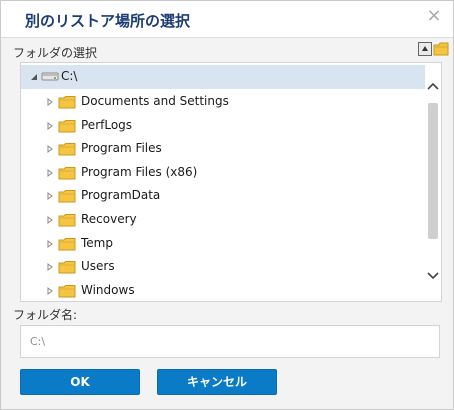 The width and height of the screenshot is (454, 410). Describe the element at coordinates (155, 101) in the screenshot. I see `tree-folder-label: Documents and Settings` at that location.